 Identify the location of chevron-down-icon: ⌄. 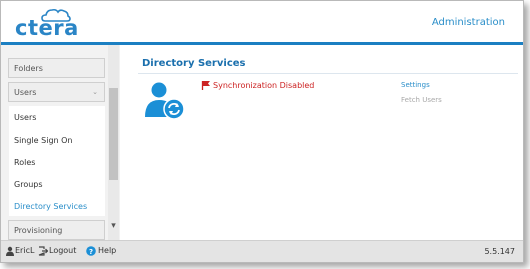
(95, 92).